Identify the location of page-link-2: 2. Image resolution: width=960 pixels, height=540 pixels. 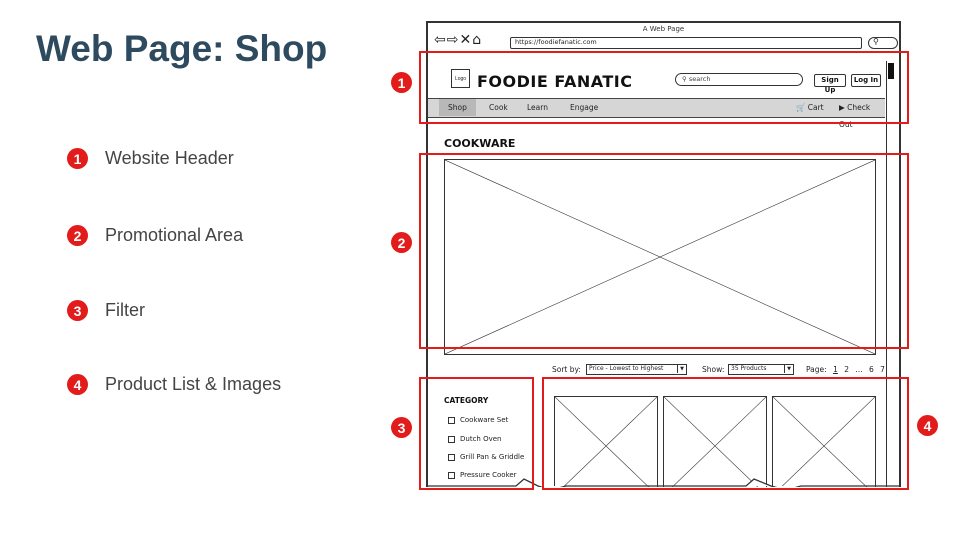
(846, 369).